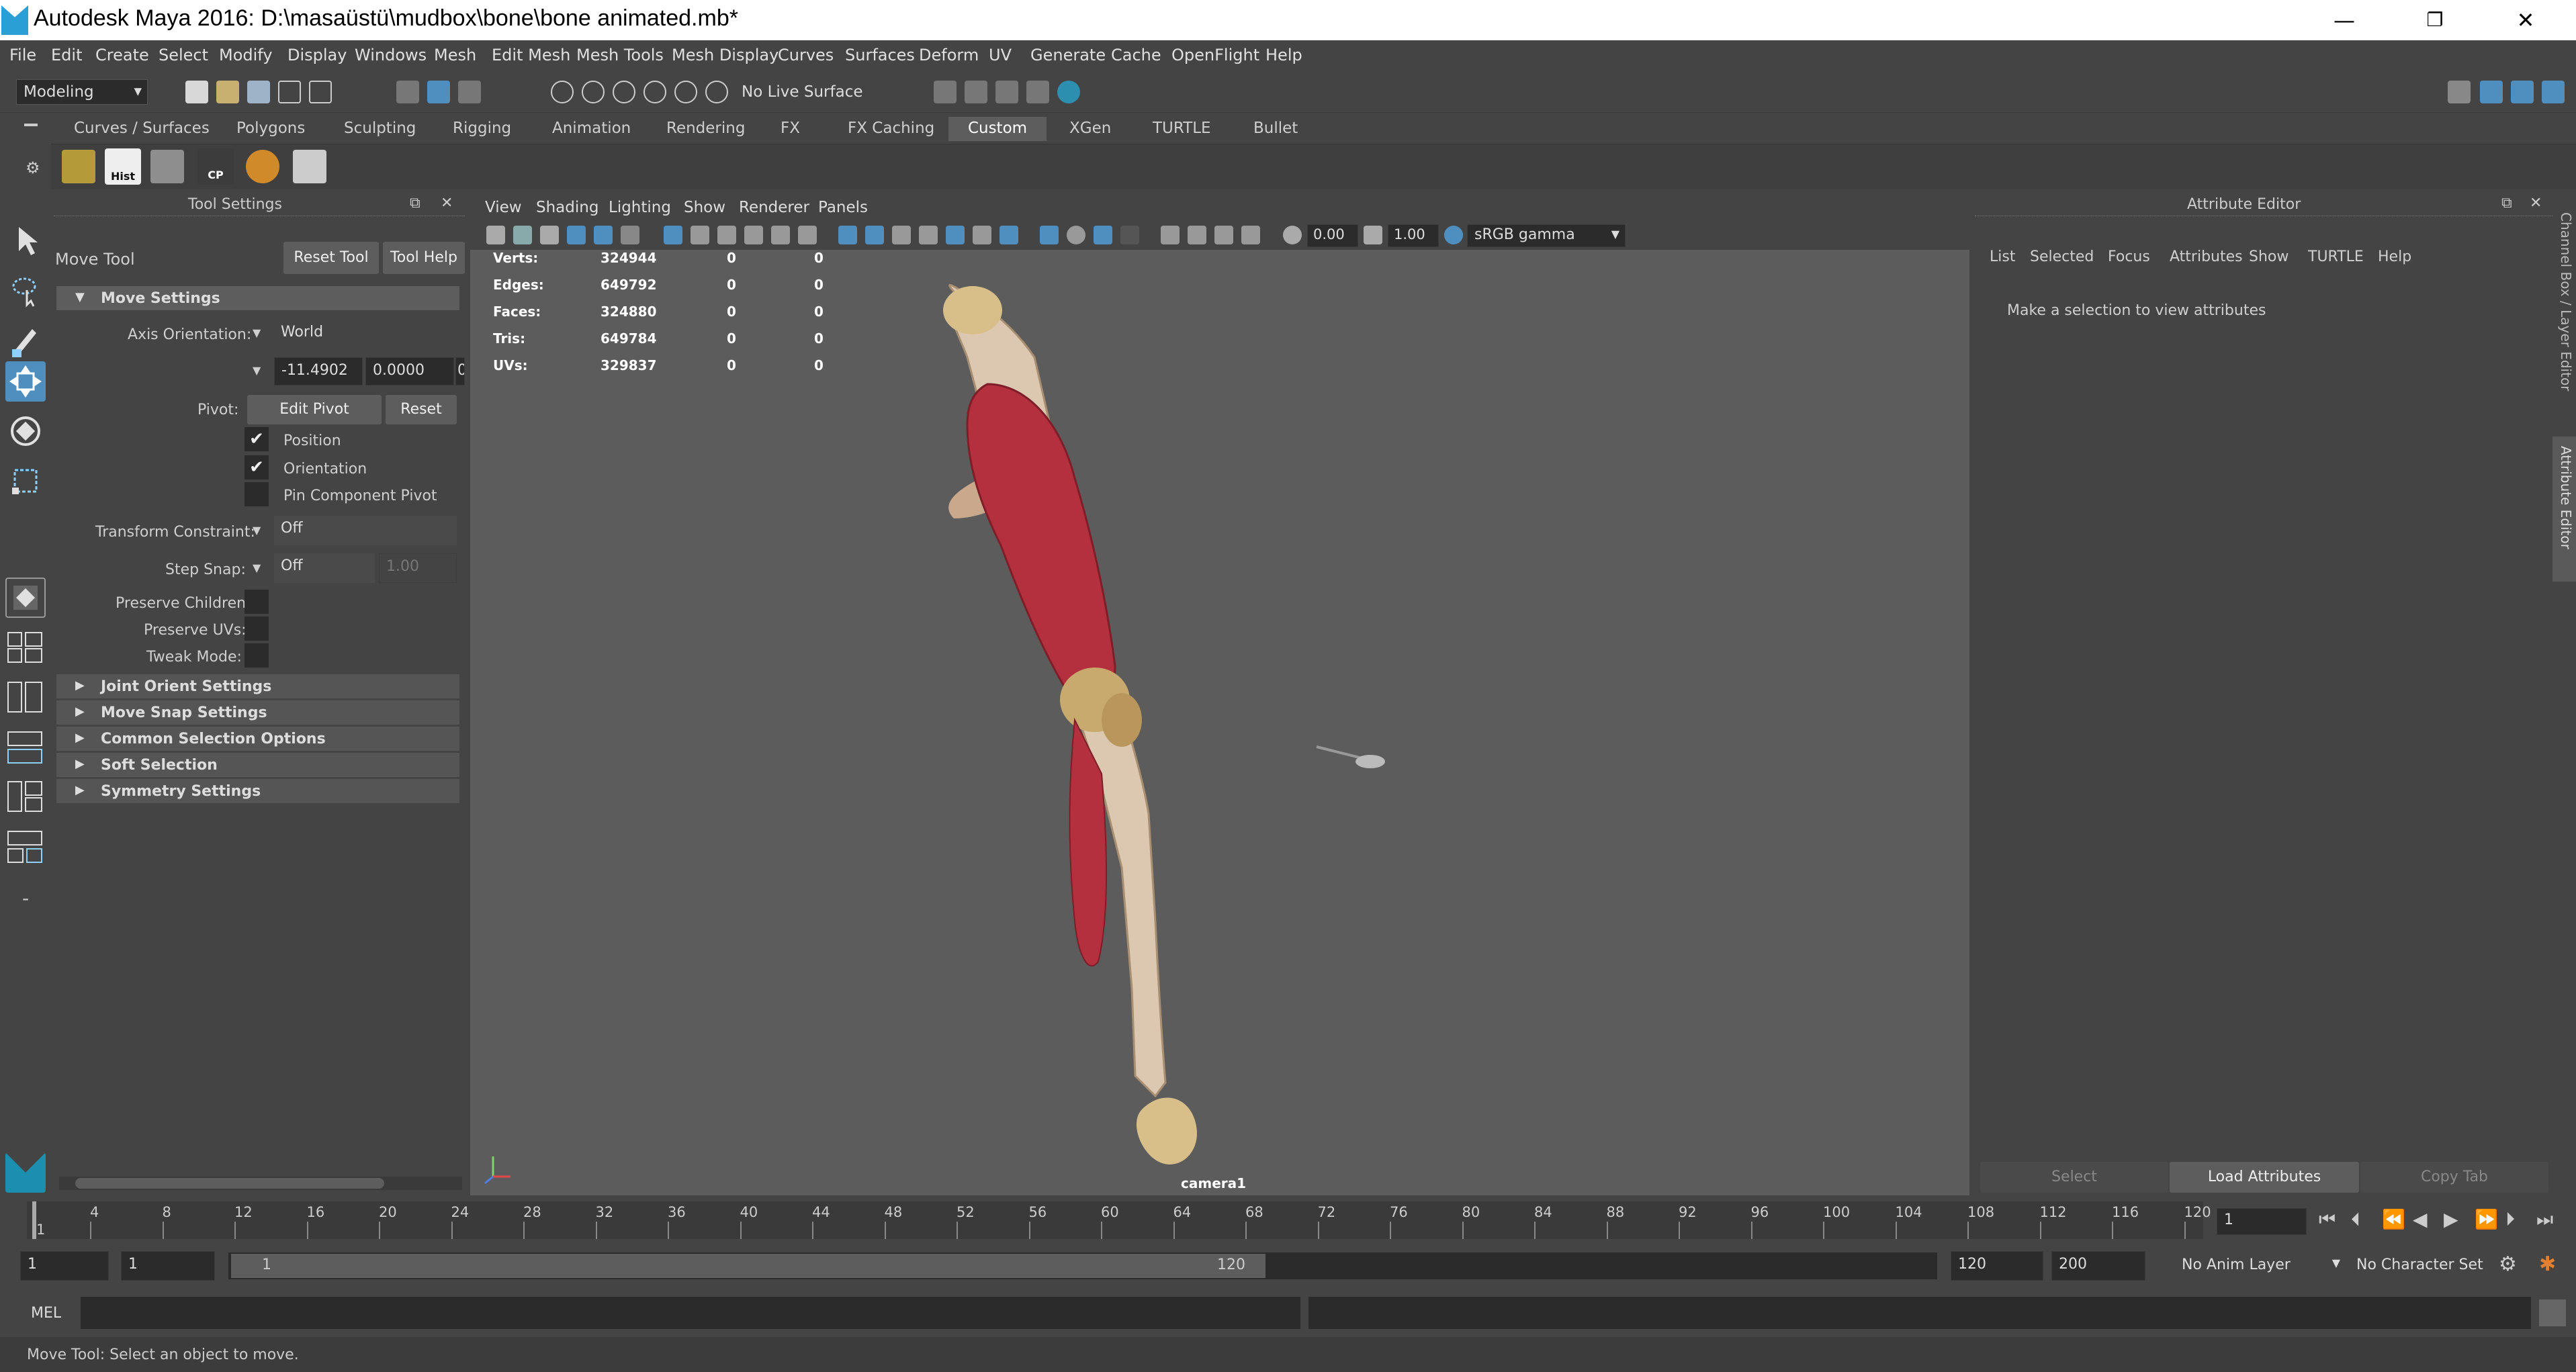 The width and height of the screenshot is (2576, 1372). Describe the element at coordinates (2344, 20) in the screenshot. I see `minimize-button: —` at that location.